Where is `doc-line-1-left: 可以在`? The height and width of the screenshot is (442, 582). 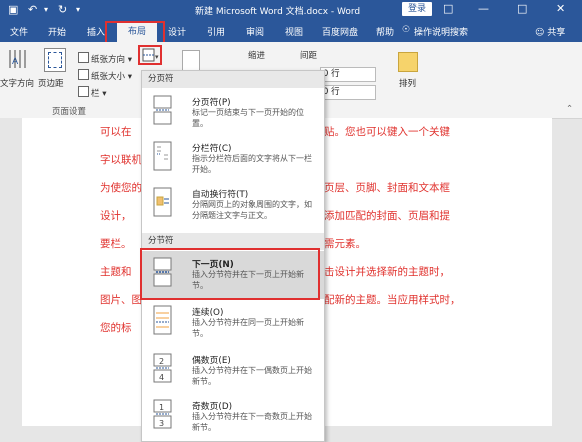
doc-line-1-left: 可以在 is located at coordinates (116, 132).